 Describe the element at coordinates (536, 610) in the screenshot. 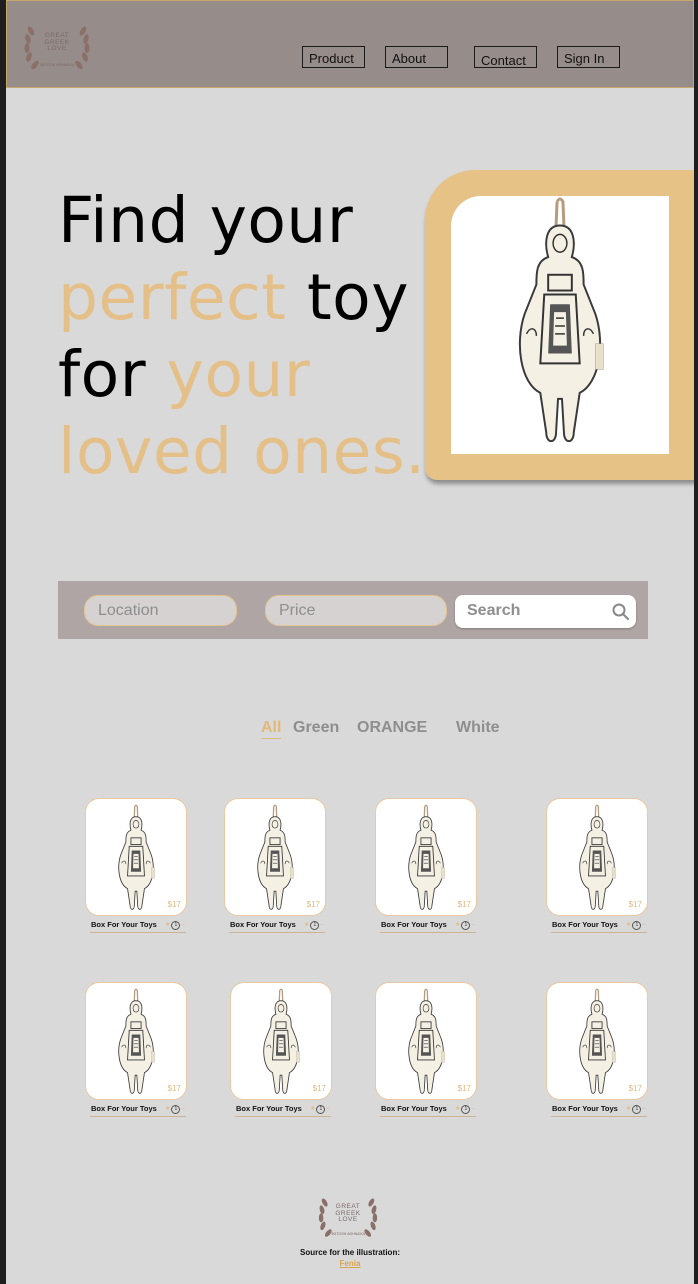

I see `search-input` at that location.